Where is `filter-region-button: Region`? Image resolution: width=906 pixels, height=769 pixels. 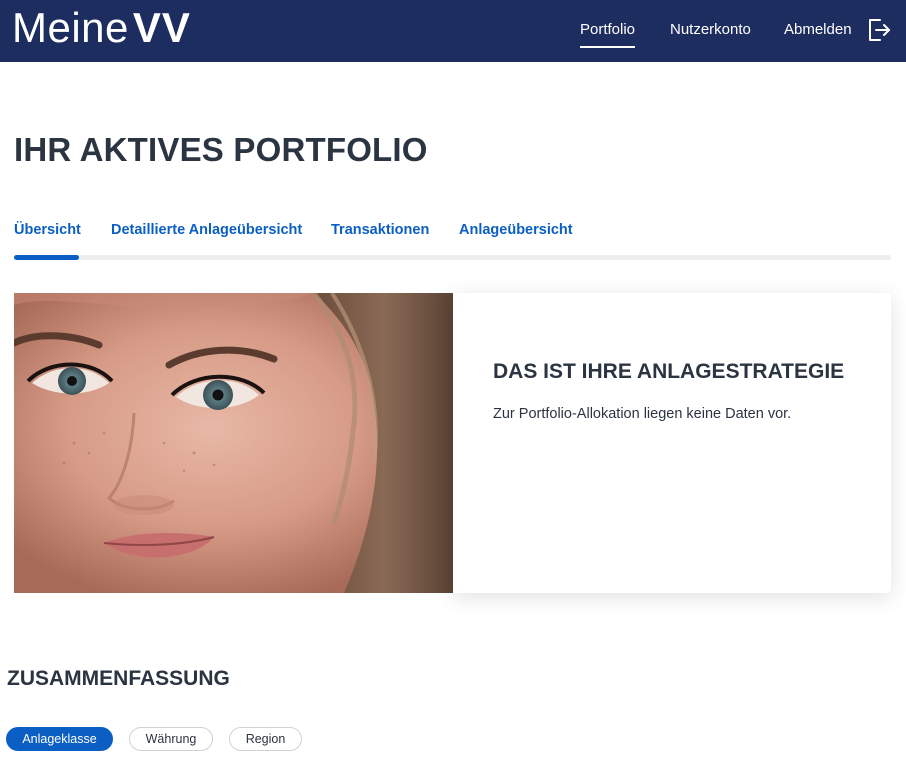
filter-region-button: Region is located at coordinates (265, 739).